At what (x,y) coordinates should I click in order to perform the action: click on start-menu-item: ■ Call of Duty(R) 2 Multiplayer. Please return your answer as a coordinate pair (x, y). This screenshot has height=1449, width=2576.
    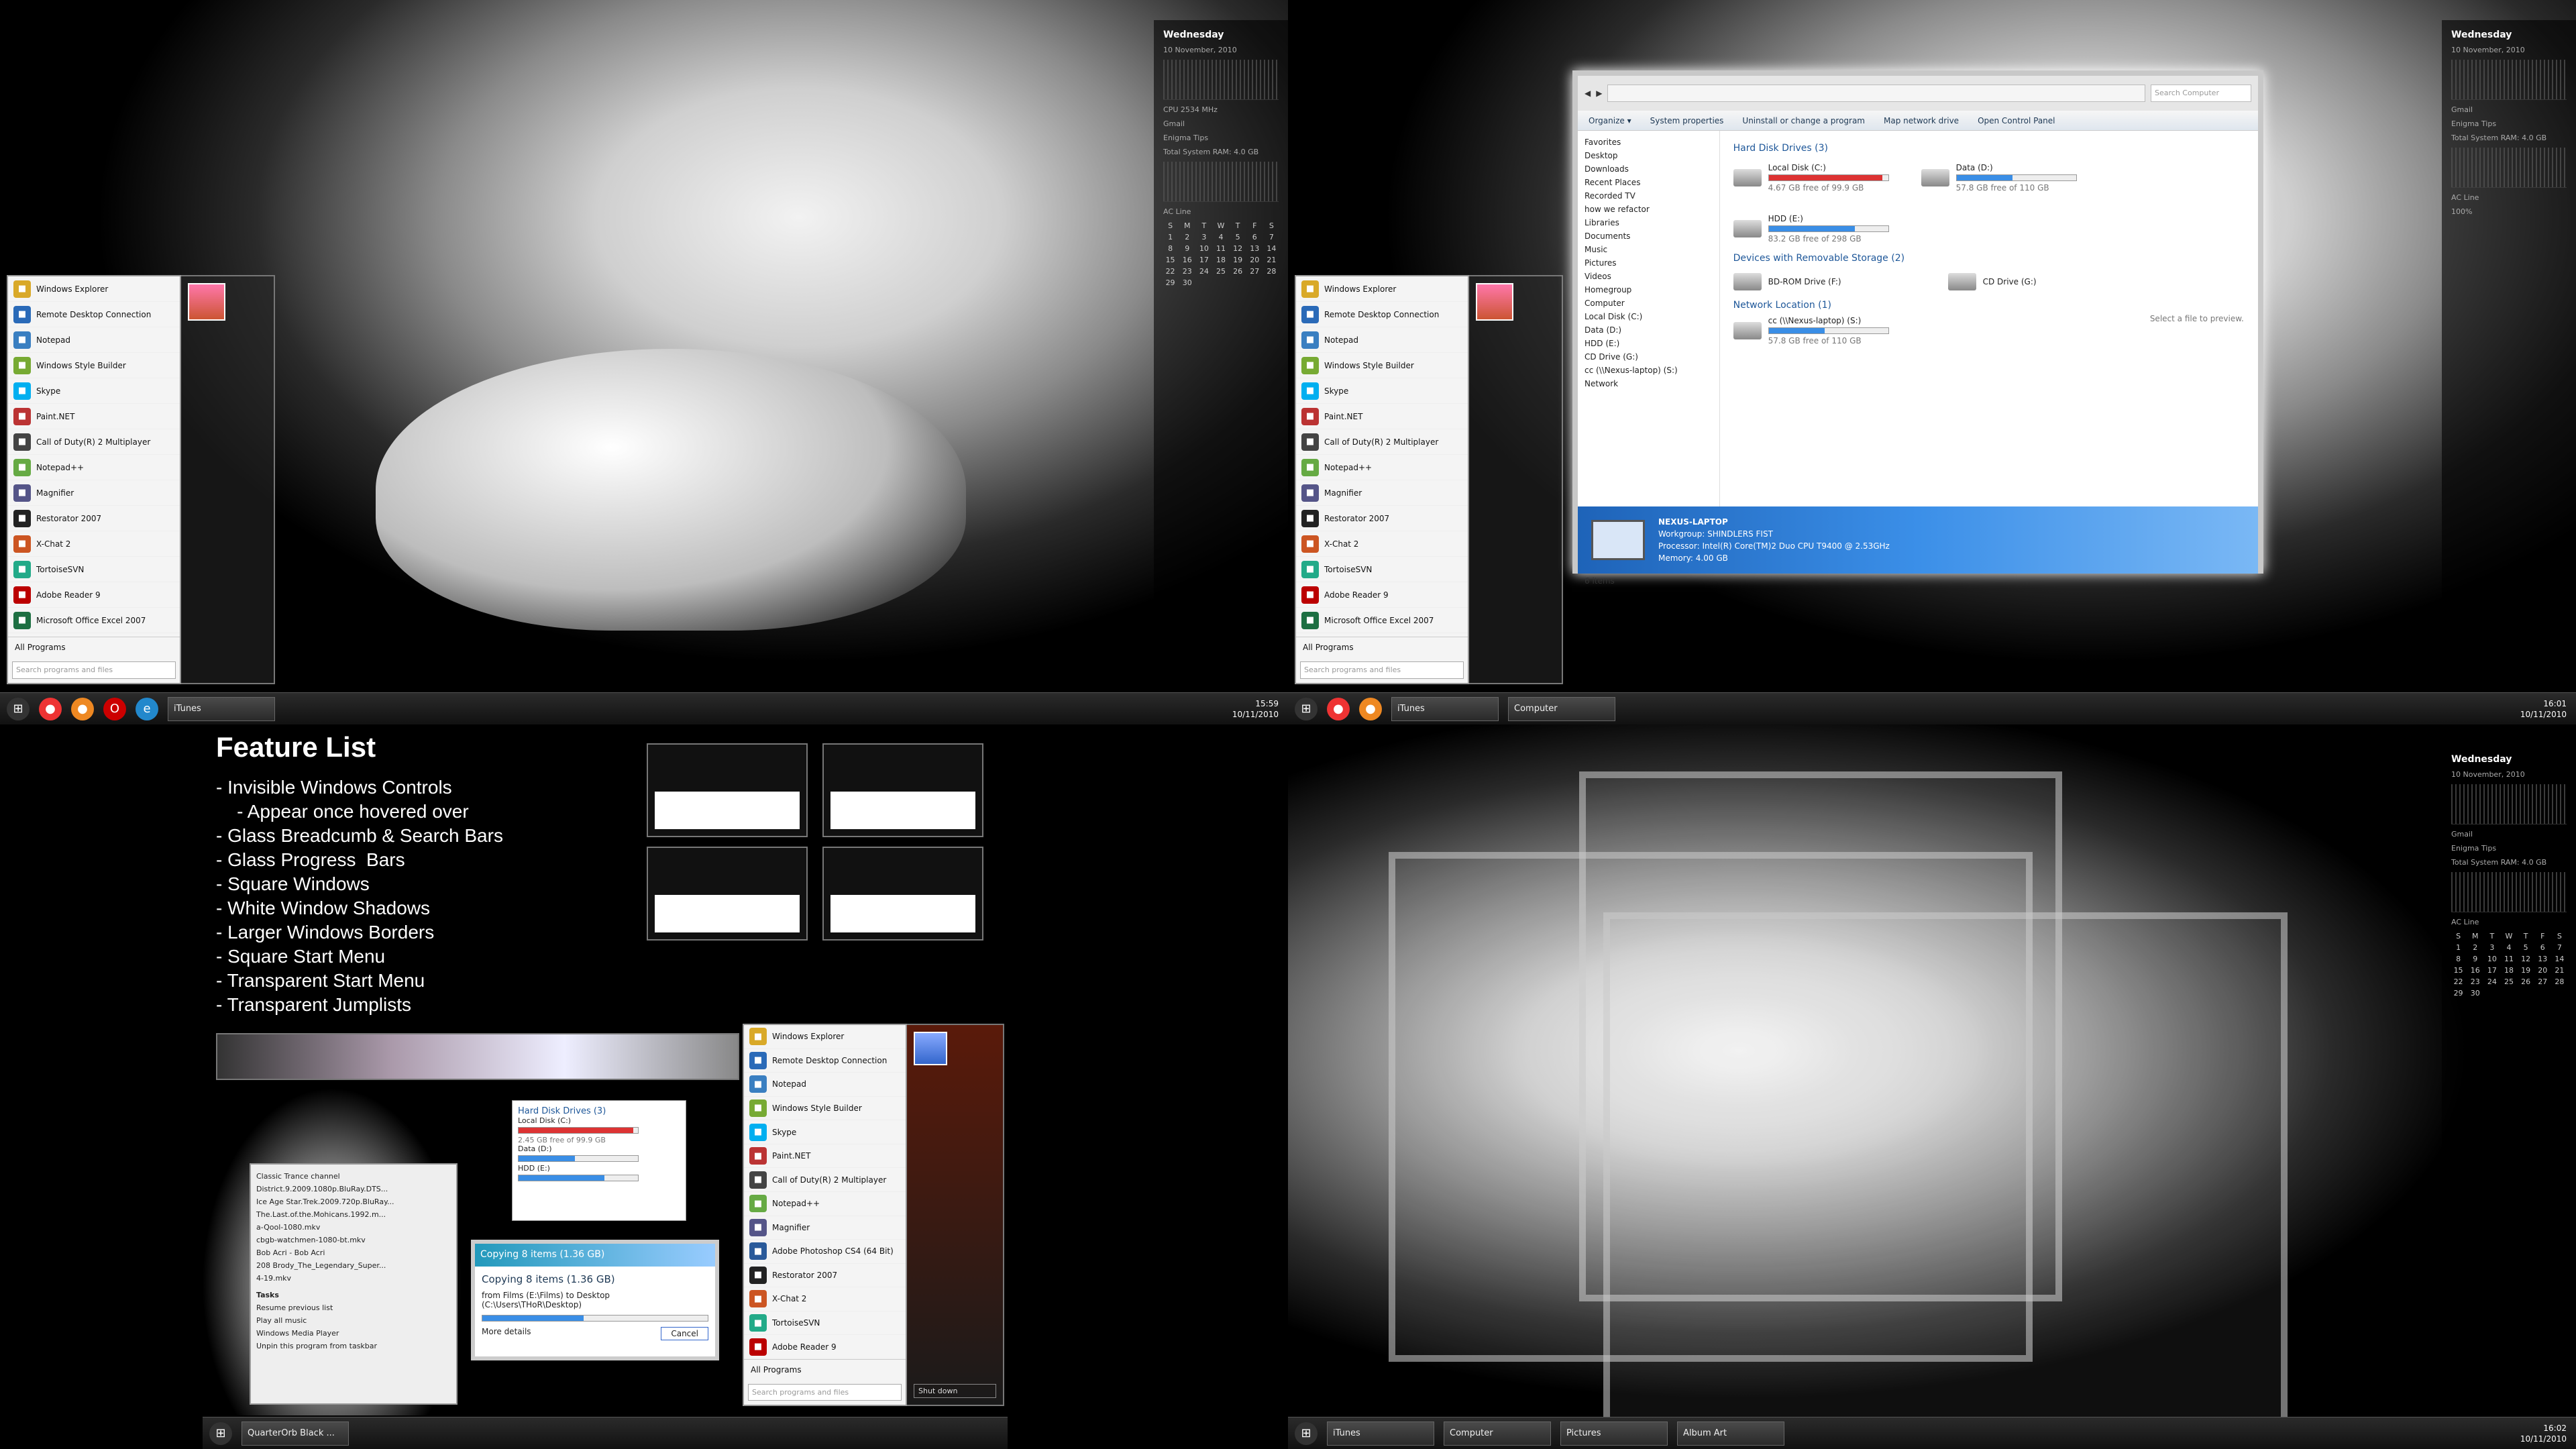
    Looking at the image, I should click on (1382, 442).